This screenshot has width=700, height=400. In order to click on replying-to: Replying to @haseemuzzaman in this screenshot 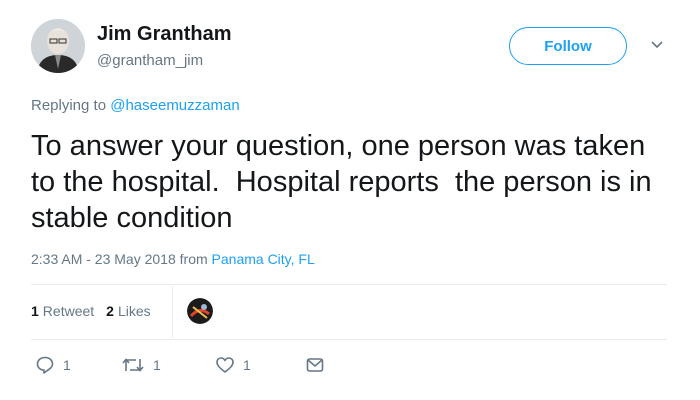, I will do `click(135, 105)`.